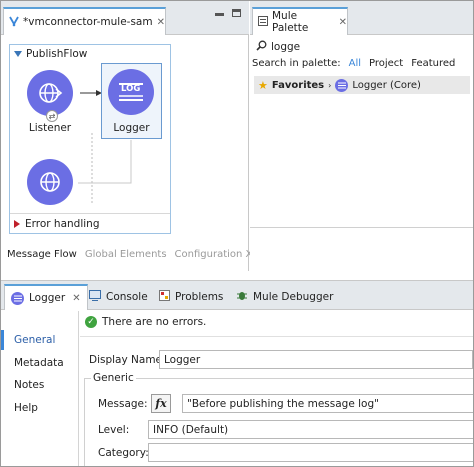 This screenshot has width=474, height=467. Describe the element at coordinates (290, 22) in the screenshot. I see `palette-tab-title: Mule Palette` at that location.